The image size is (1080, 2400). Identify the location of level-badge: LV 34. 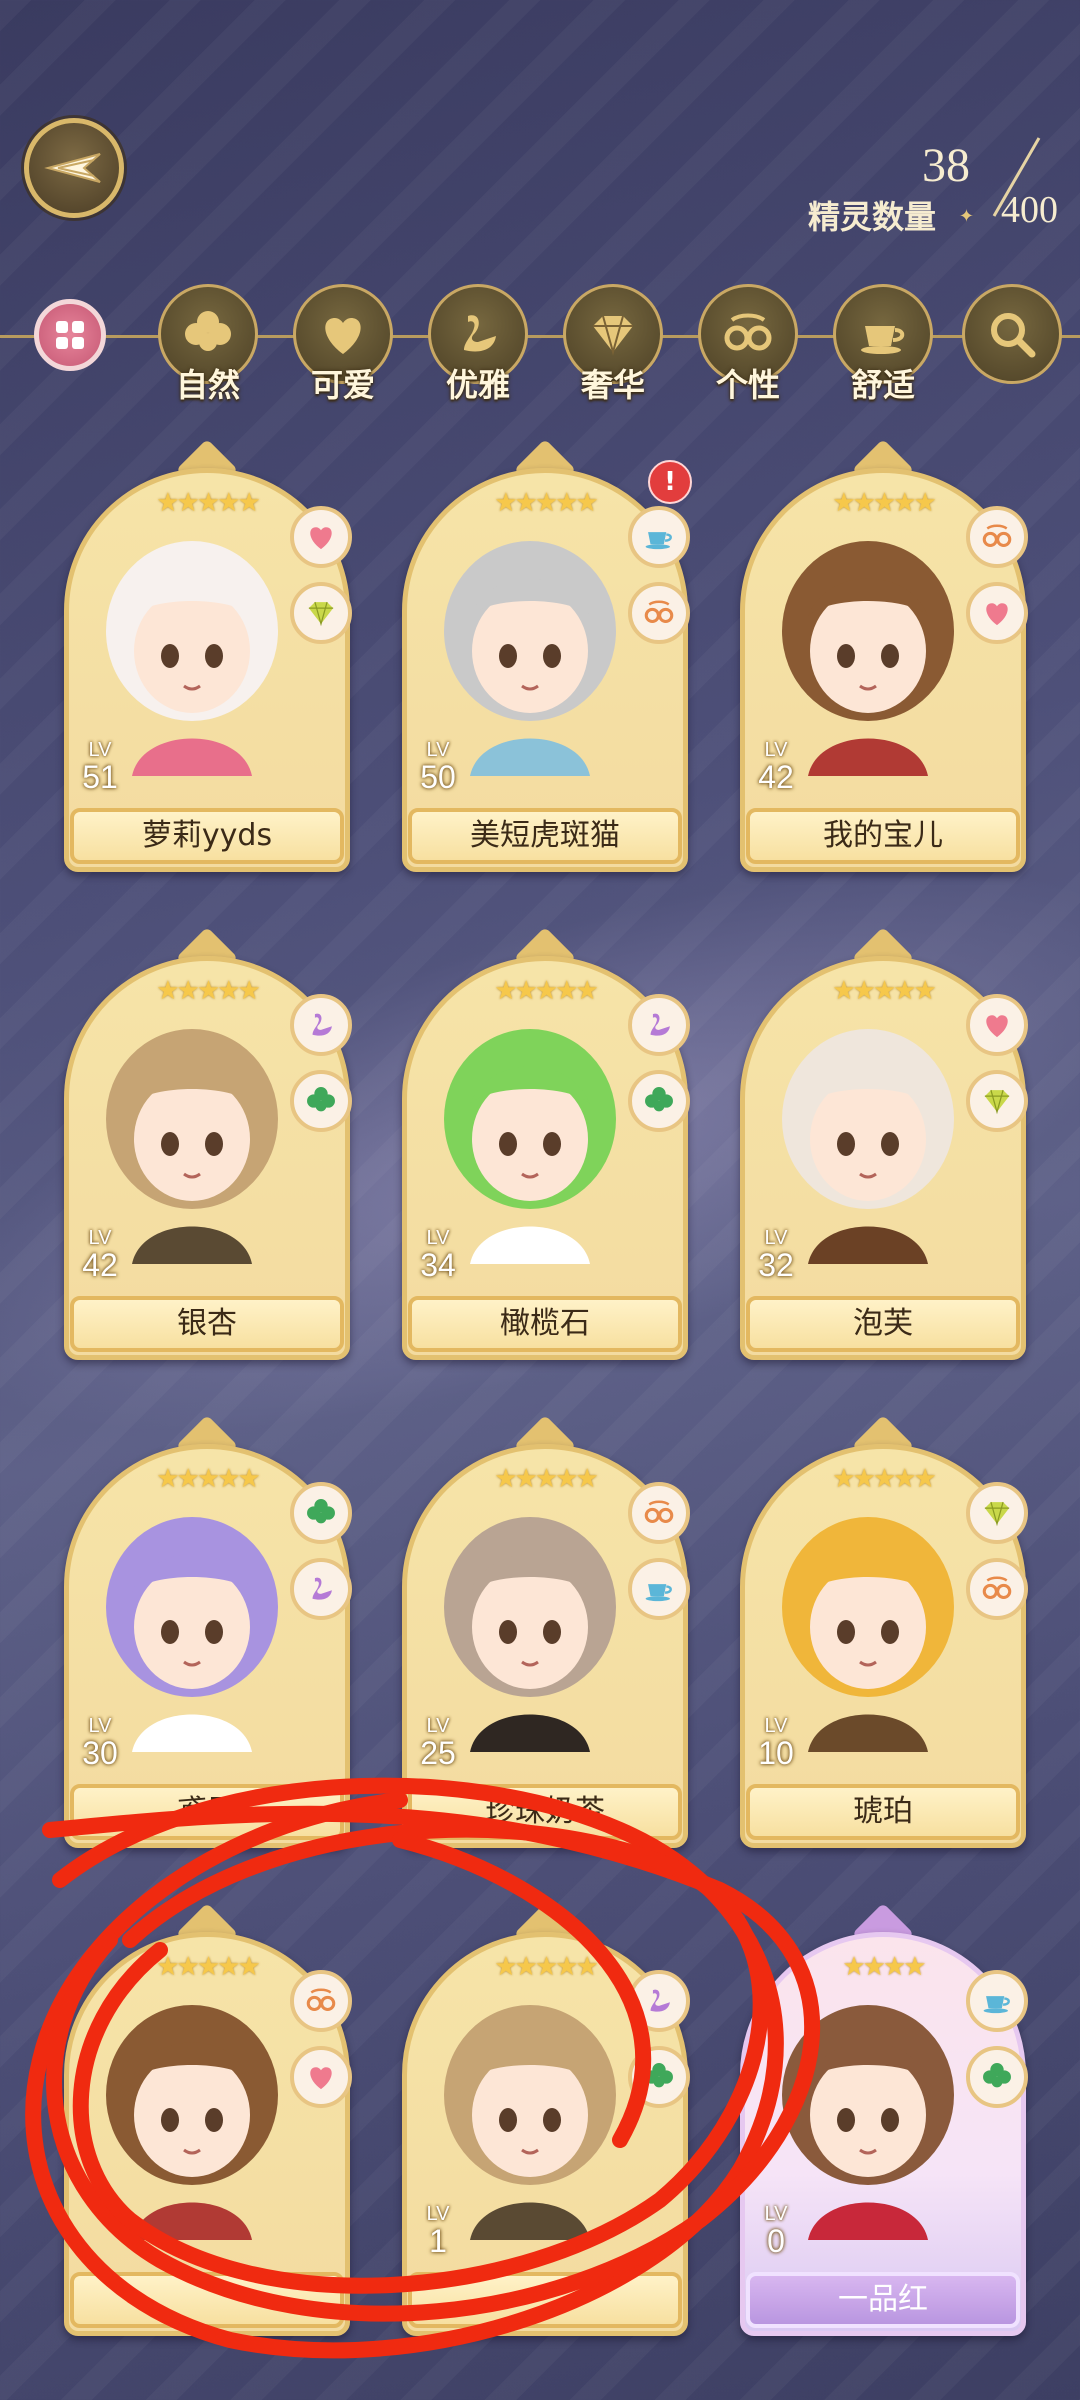
(438, 1256).